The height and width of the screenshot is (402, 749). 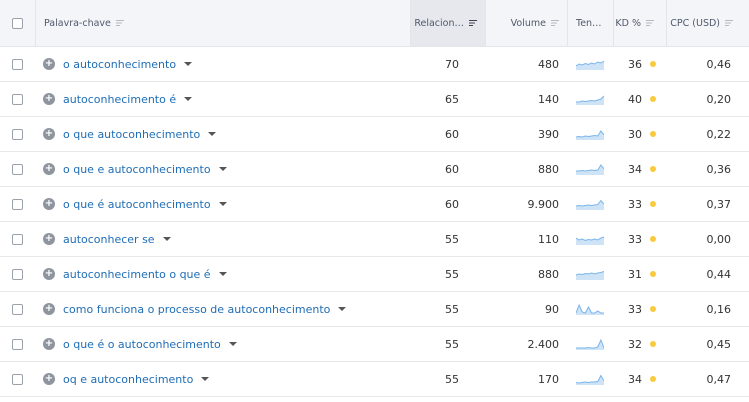 I want to click on keyword-link: o autoconhecimento, so click(x=119, y=64).